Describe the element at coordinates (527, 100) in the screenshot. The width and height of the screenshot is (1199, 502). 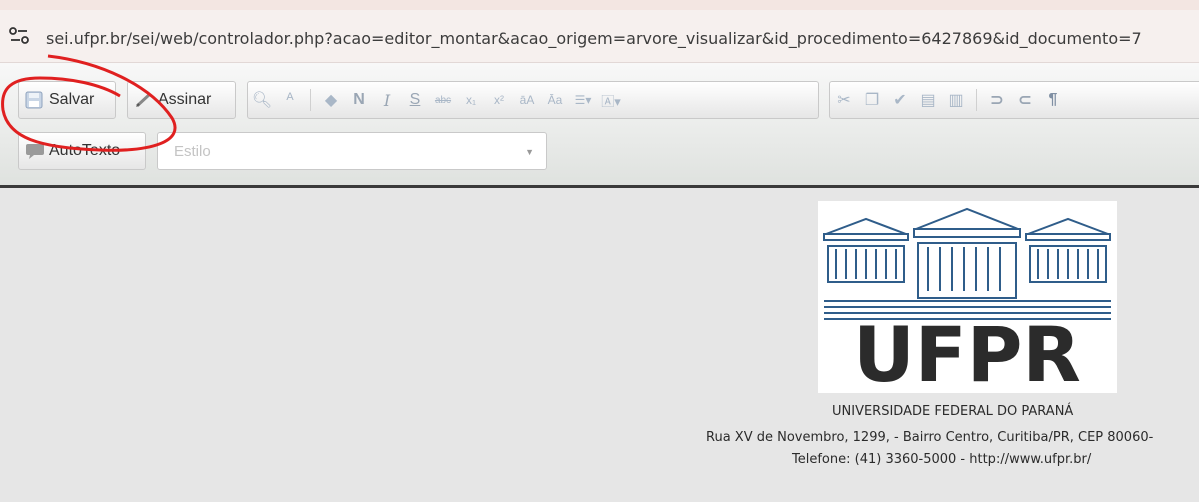
I see `uppercase-icon: āA` at that location.